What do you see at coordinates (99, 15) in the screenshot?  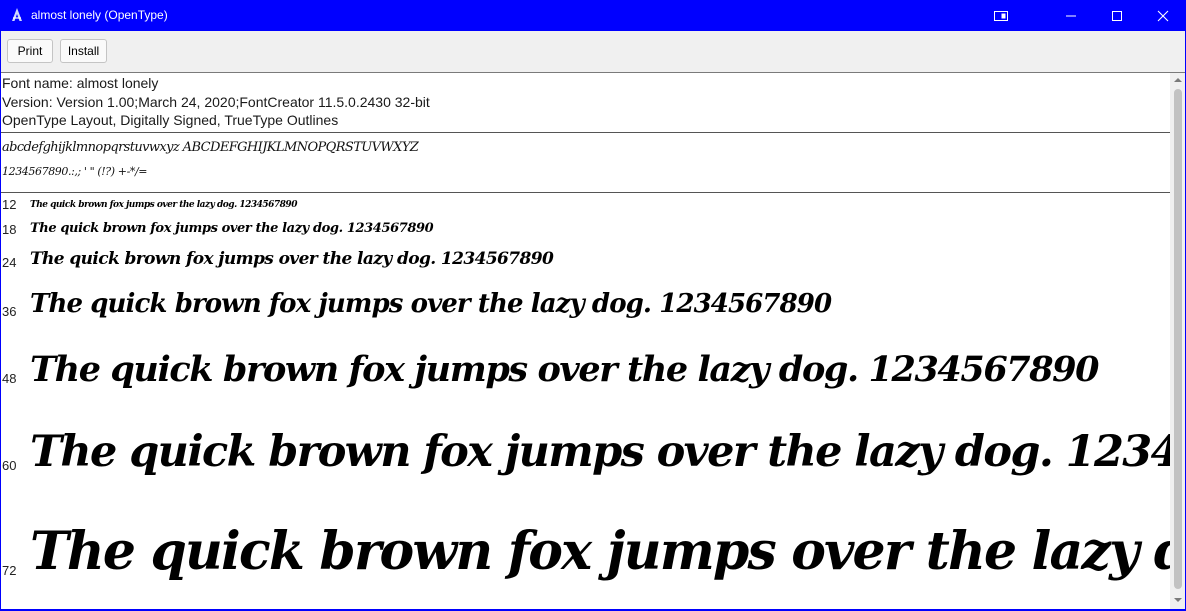 I see `window-title: almost lonely (OpenType)` at bounding box center [99, 15].